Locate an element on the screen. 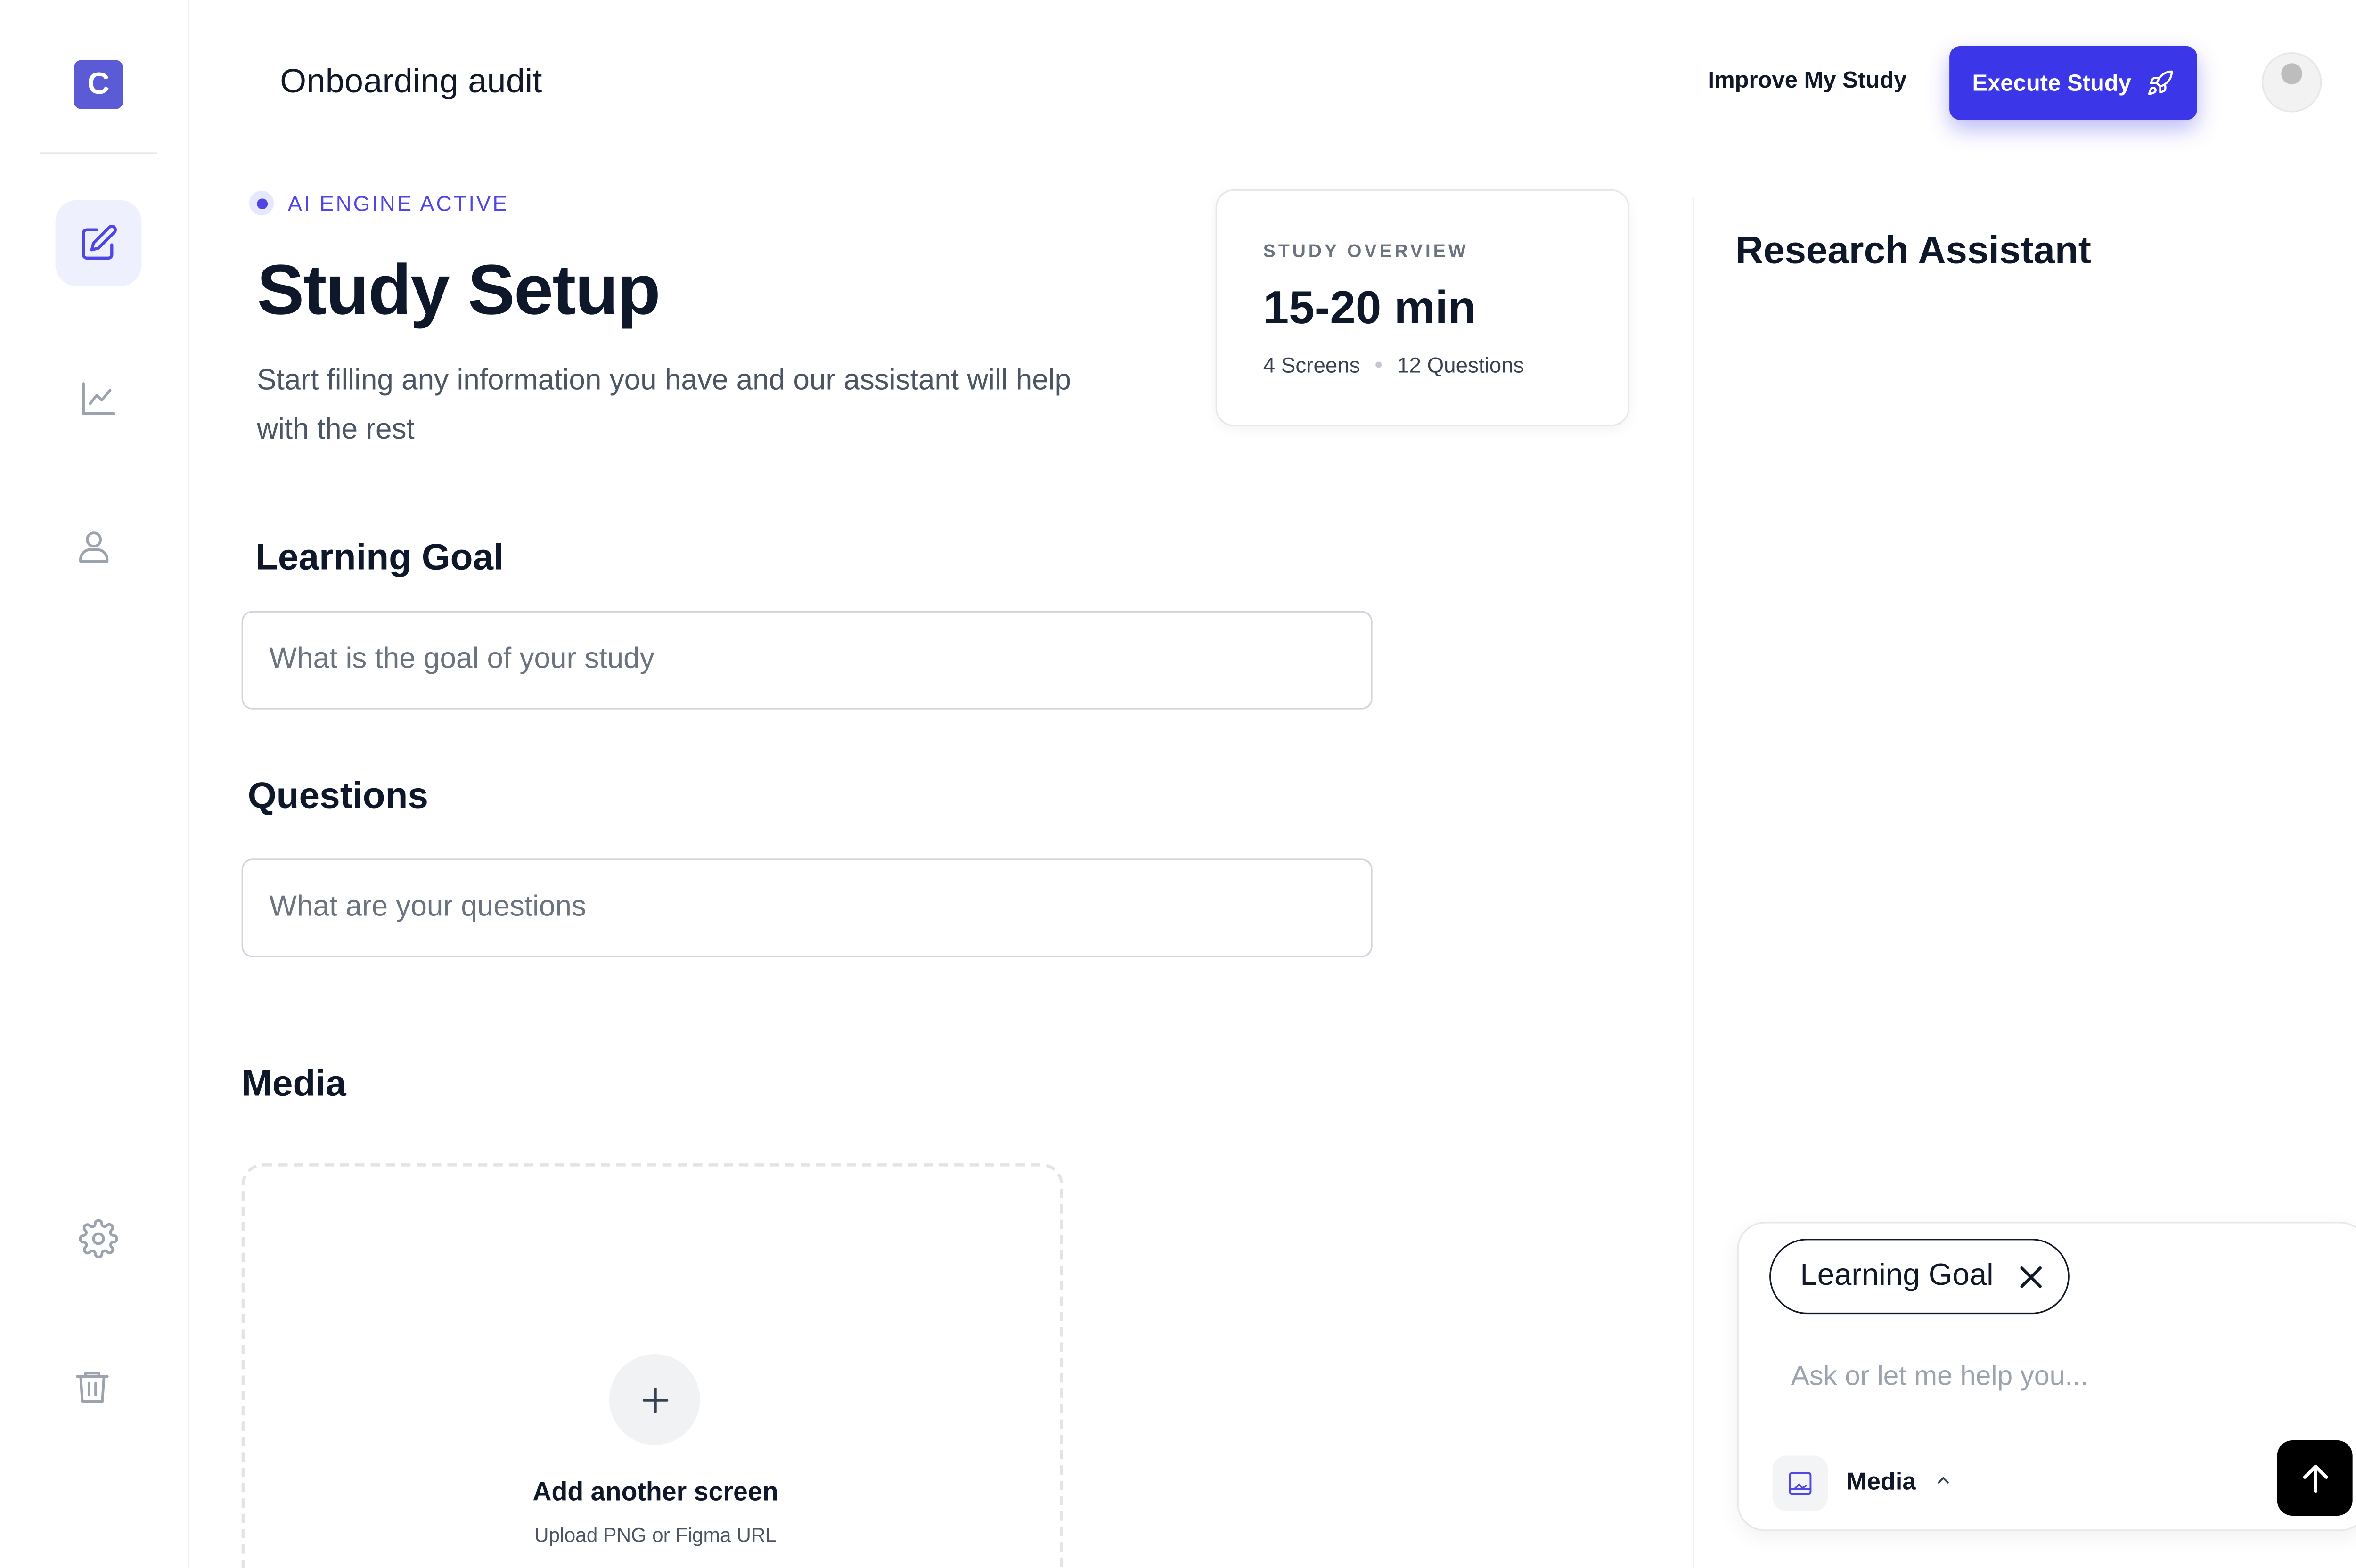 Image resolution: width=2356 pixels, height=1568 pixels. add-screen-button is located at coordinates (654, 1400).